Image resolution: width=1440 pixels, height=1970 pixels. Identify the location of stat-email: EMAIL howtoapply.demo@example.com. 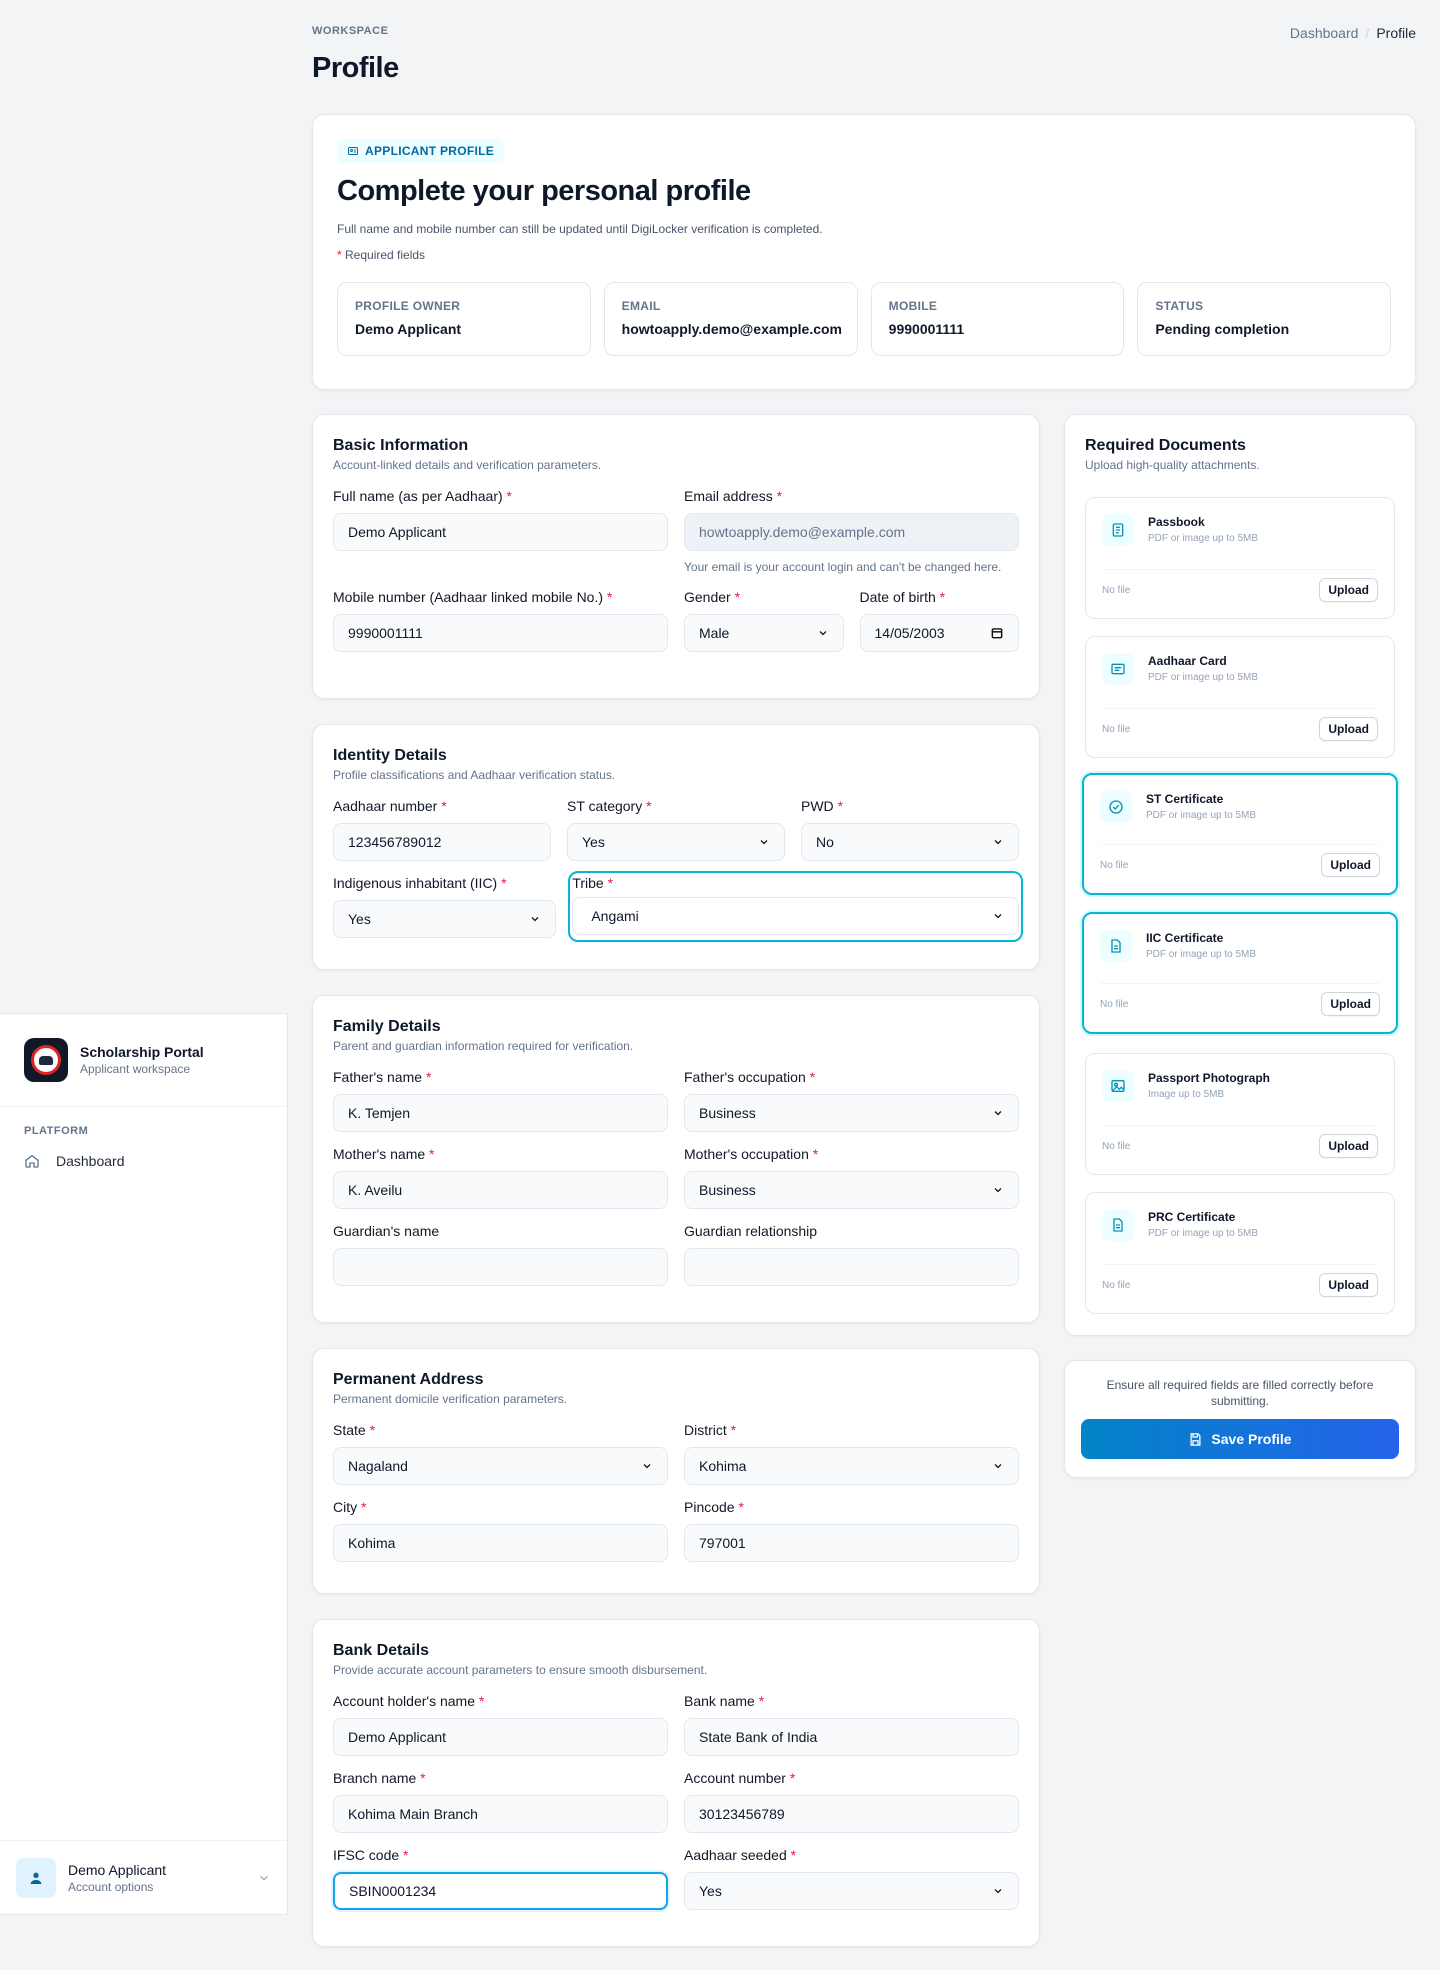
(730, 319).